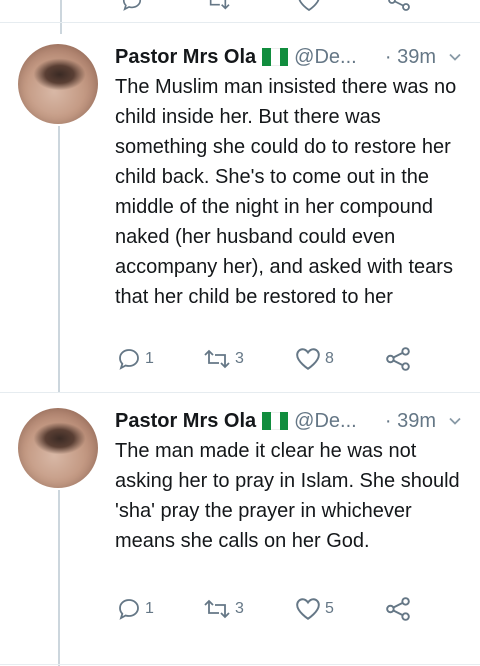 The height and width of the screenshot is (666, 480). Describe the element at coordinates (265, 7) in the screenshot. I see `previous-tweet-actions` at that location.